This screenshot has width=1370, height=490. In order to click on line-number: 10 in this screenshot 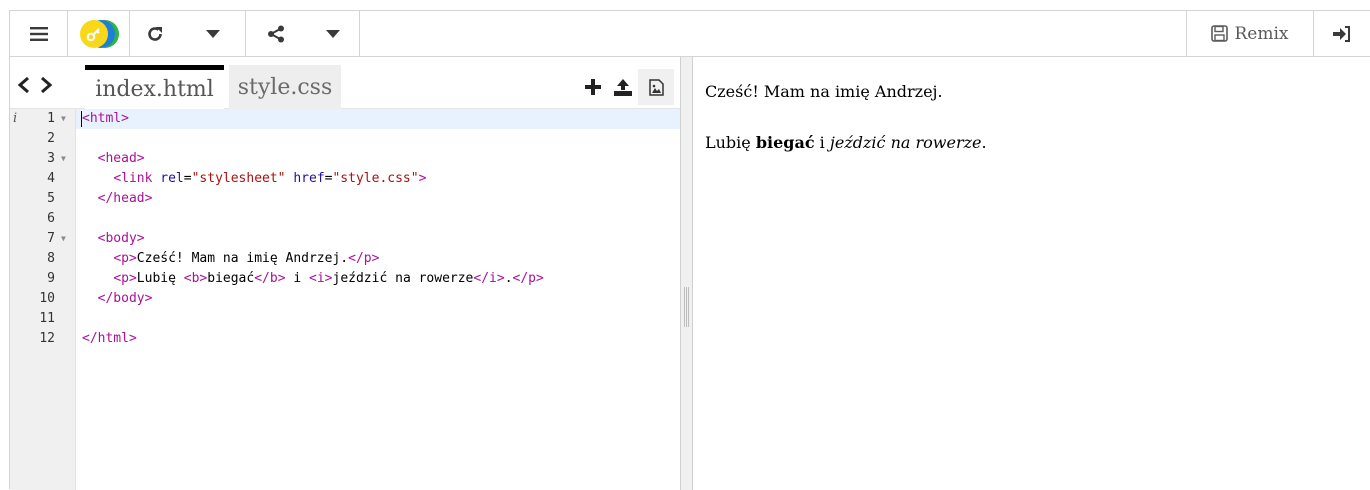, I will do `click(47, 298)`.